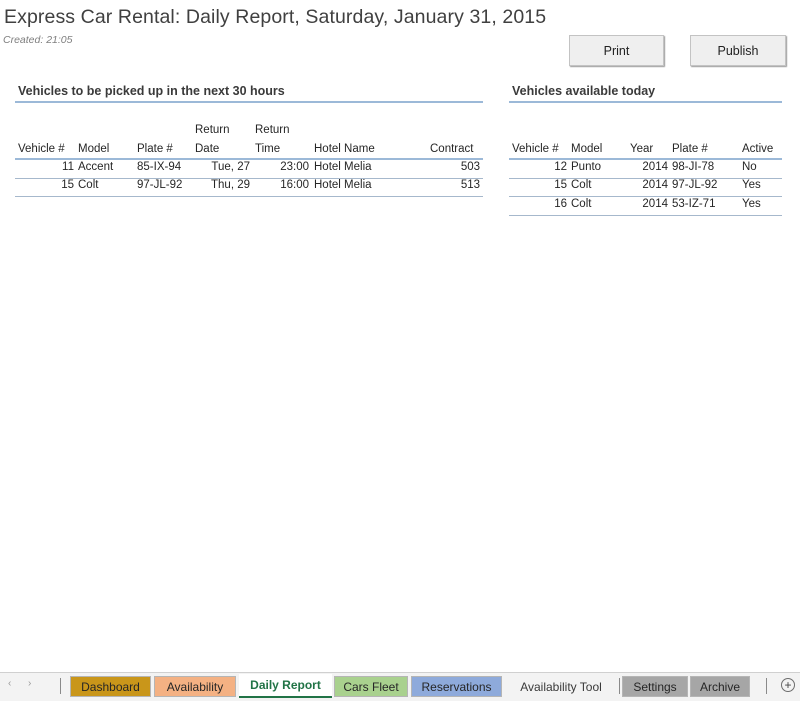  What do you see at coordinates (749, 167) in the screenshot?
I see `cell-active: No` at bounding box center [749, 167].